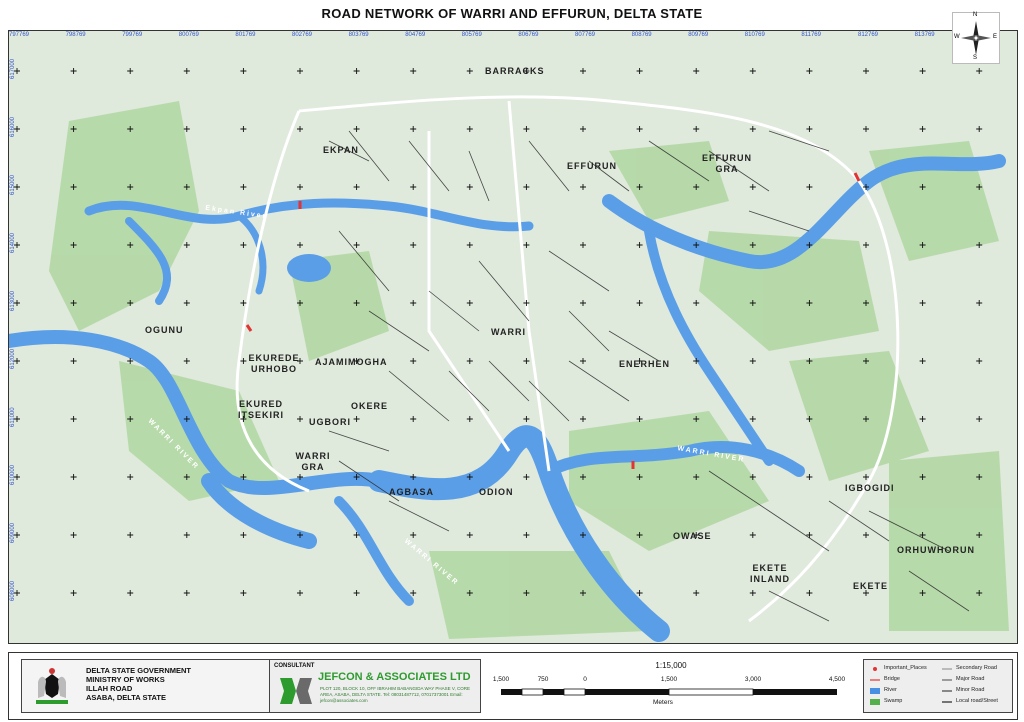  Describe the element at coordinates (995, 37) in the screenshot. I see `compass-e: E` at that location.